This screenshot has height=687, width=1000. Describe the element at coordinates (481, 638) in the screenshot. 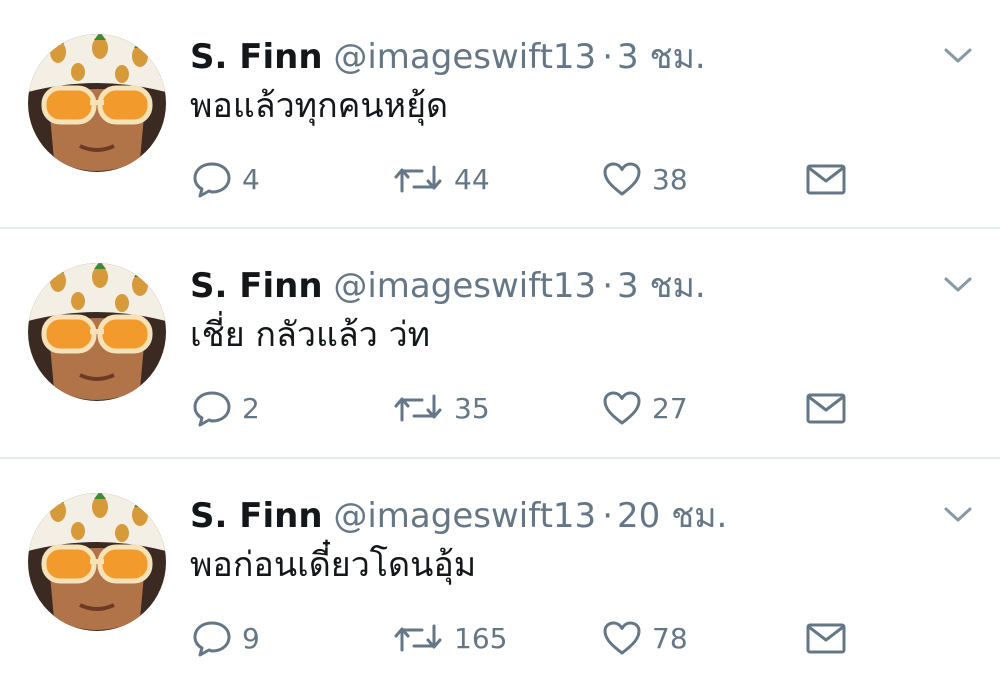

I see `retweet-count: 165` at that location.